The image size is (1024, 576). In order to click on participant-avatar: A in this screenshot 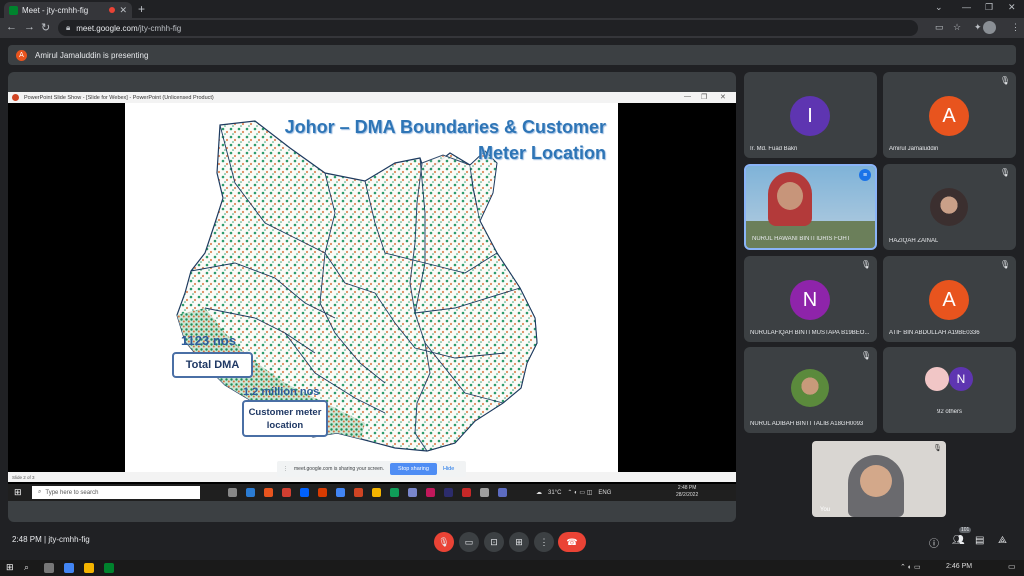, I will do `click(949, 300)`.